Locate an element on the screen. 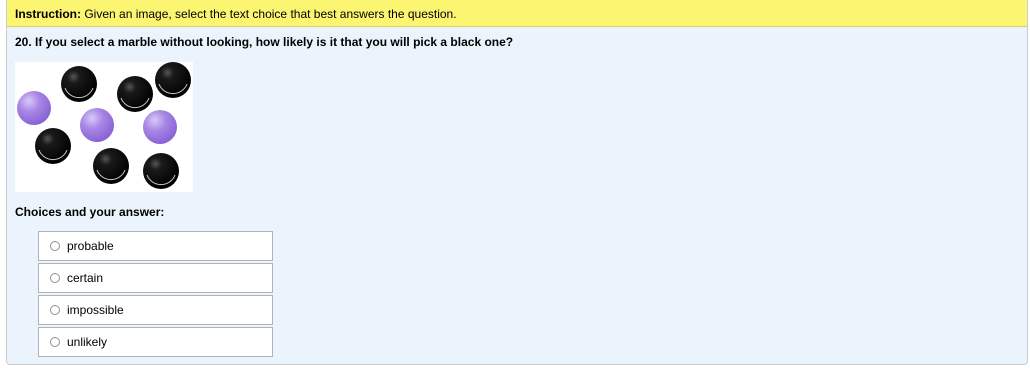 Image resolution: width=1030 pixels, height=368 pixels. marbles-image is located at coordinates (104, 127).